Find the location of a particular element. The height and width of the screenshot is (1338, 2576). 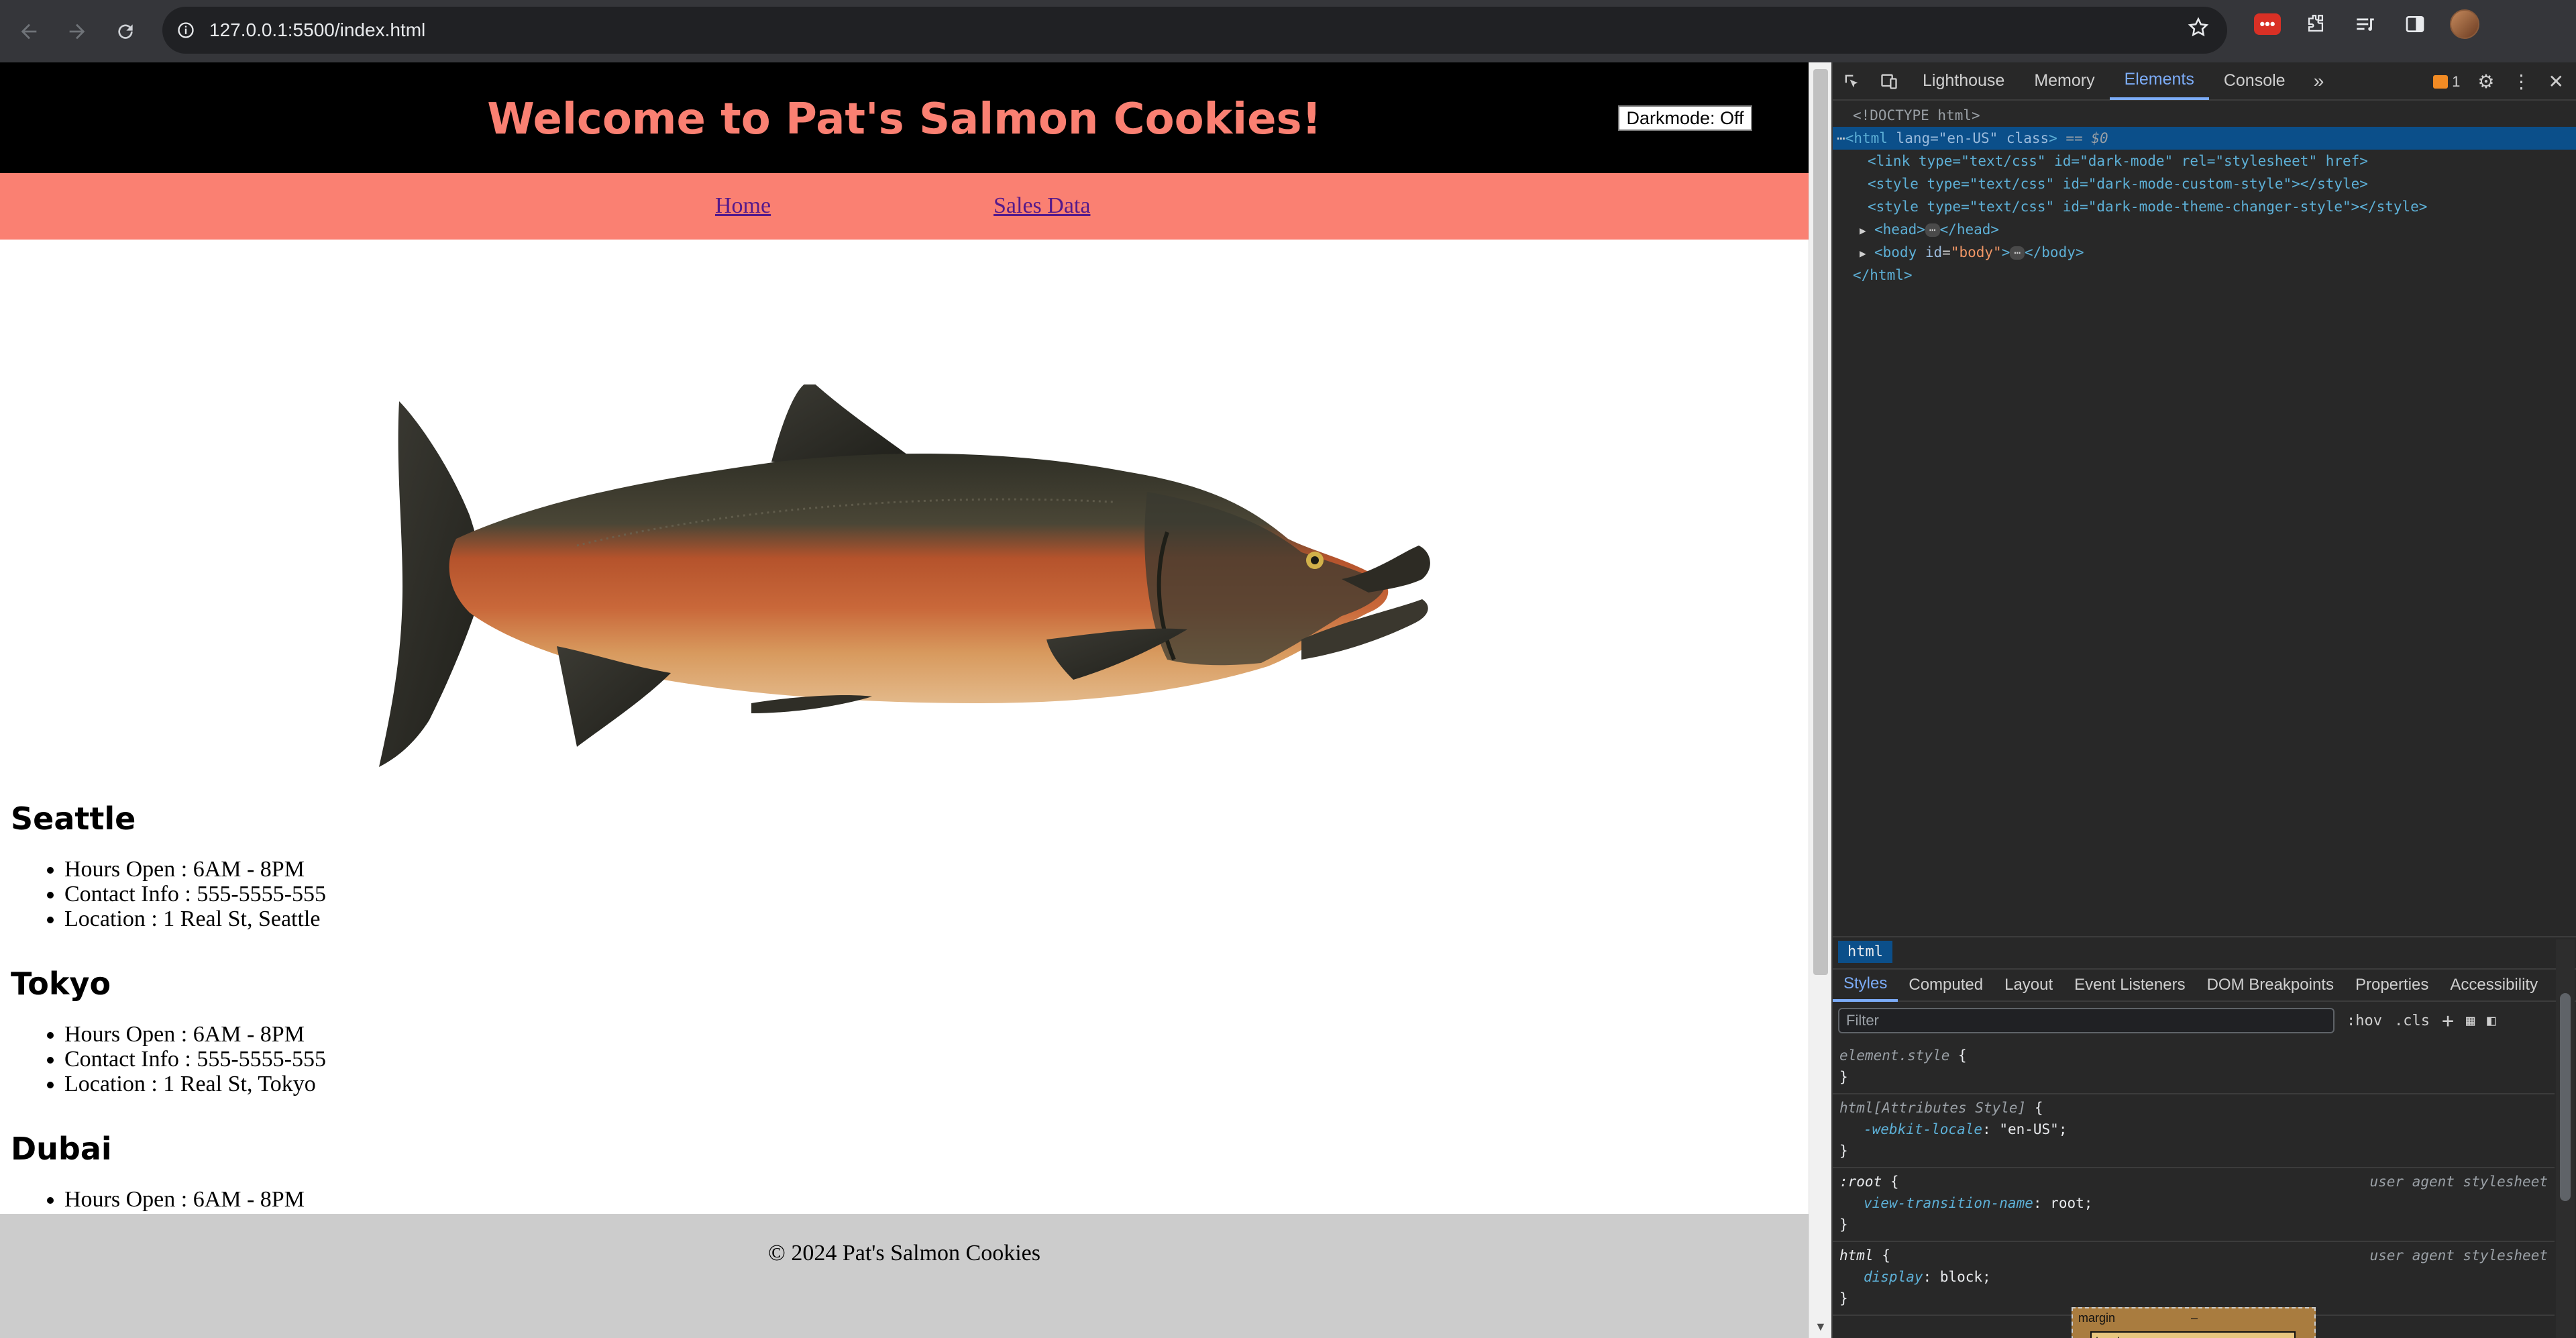

more-tabs-chevron-icon: » is located at coordinates (2319, 81).